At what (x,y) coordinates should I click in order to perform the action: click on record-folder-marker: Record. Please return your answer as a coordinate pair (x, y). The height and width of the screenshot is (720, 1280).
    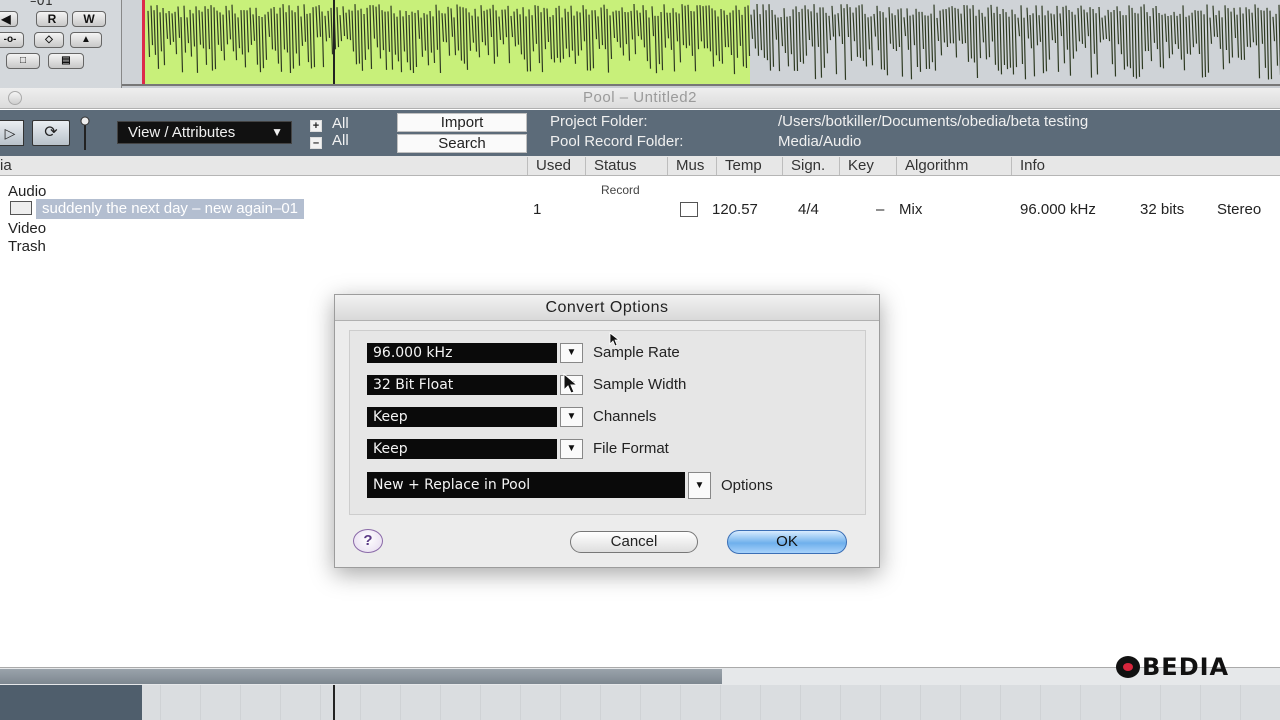
    Looking at the image, I should click on (620, 190).